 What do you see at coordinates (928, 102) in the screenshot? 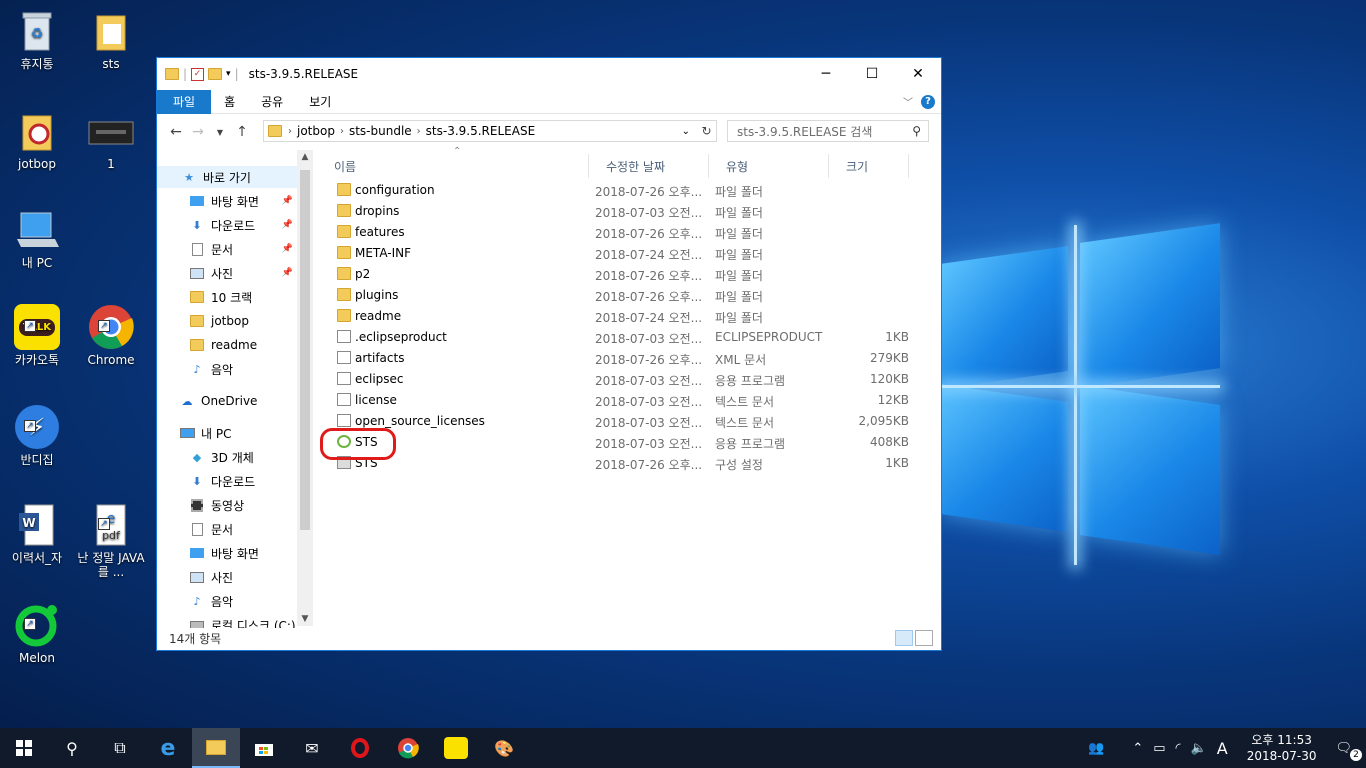
I see `help-icon: ?` at bounding box center [928, 102].